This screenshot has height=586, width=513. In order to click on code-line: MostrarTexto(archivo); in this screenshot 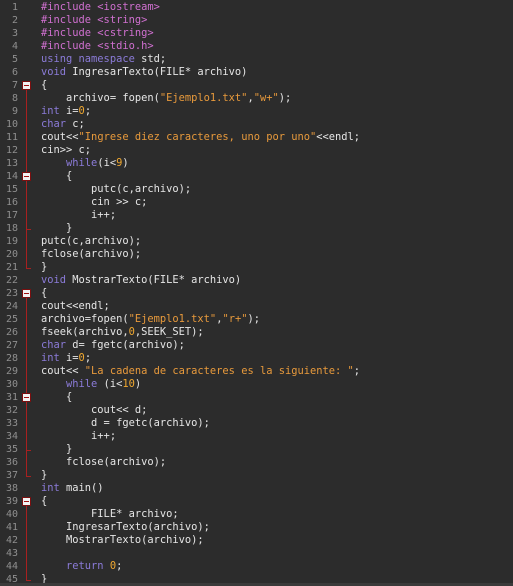, I will do `click(122, 540)`.